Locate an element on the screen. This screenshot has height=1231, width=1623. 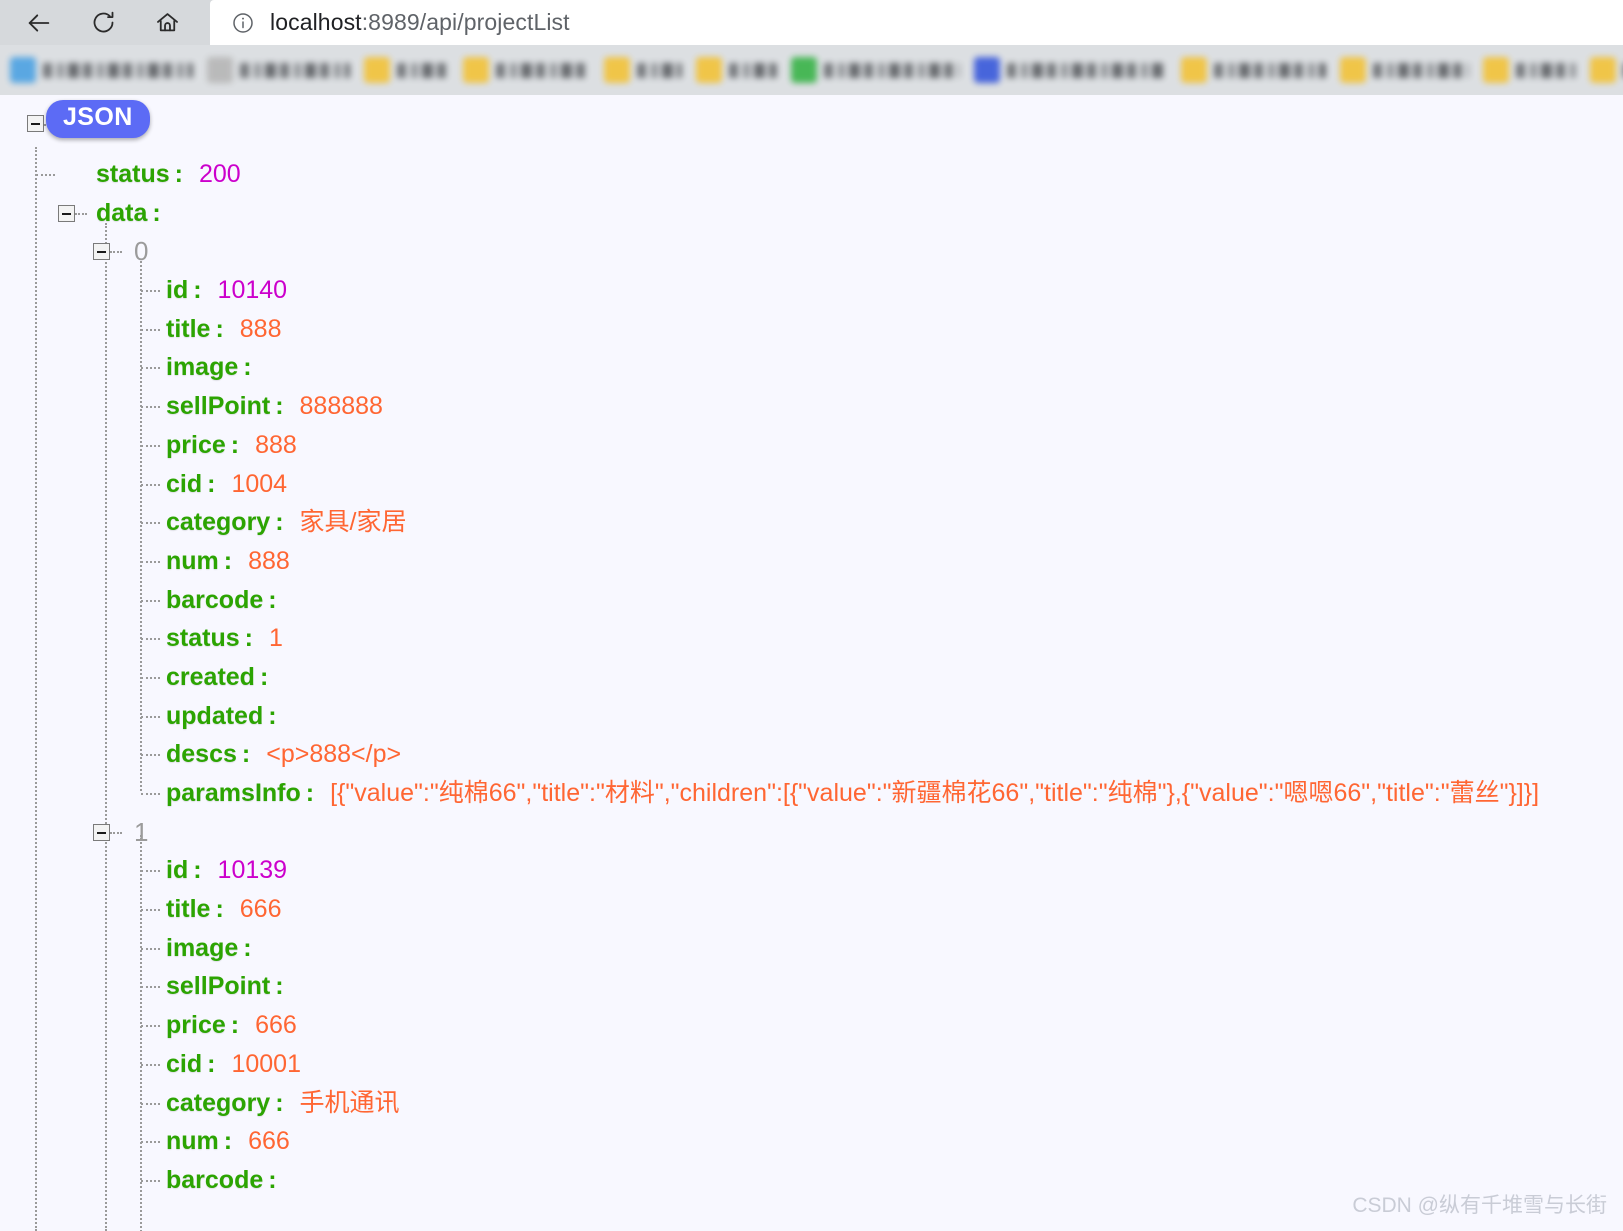
home-button is located at coordinates (167, 23).